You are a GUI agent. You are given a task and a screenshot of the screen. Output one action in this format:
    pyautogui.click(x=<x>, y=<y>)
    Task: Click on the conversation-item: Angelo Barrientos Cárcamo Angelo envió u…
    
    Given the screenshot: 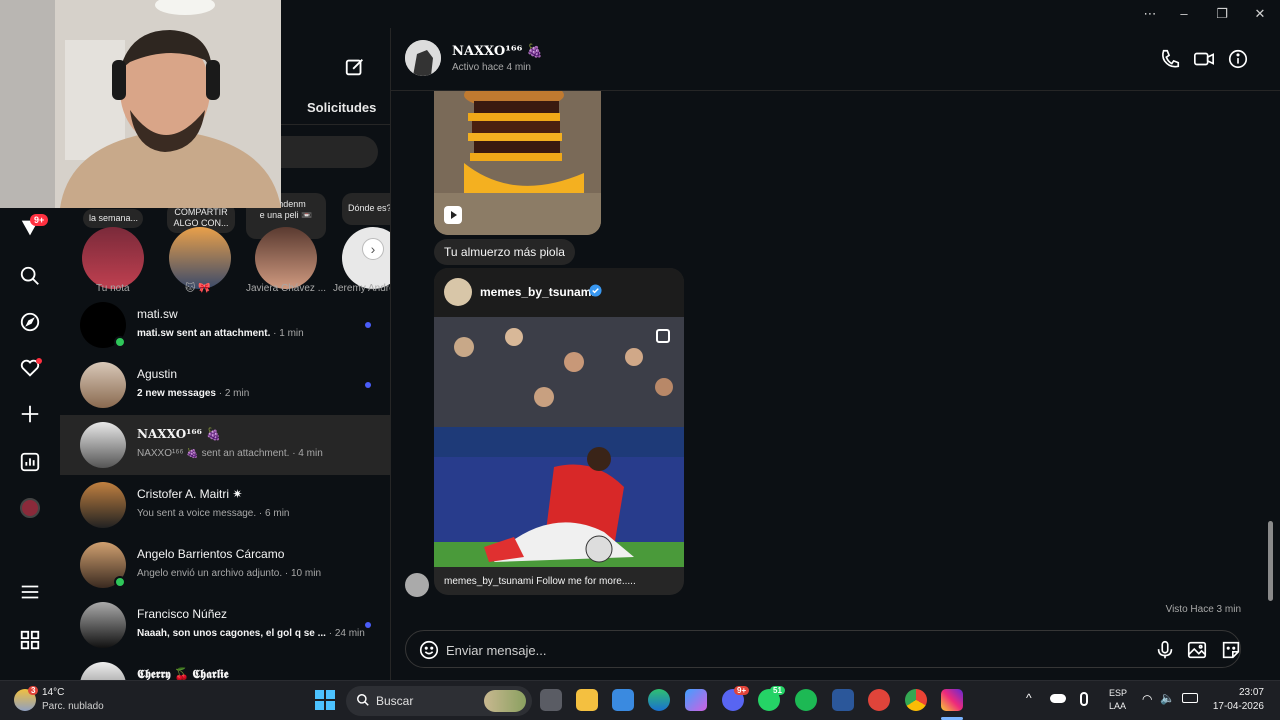 What is the action you would take?
    pyautogui.click(x=225, y=565)
    